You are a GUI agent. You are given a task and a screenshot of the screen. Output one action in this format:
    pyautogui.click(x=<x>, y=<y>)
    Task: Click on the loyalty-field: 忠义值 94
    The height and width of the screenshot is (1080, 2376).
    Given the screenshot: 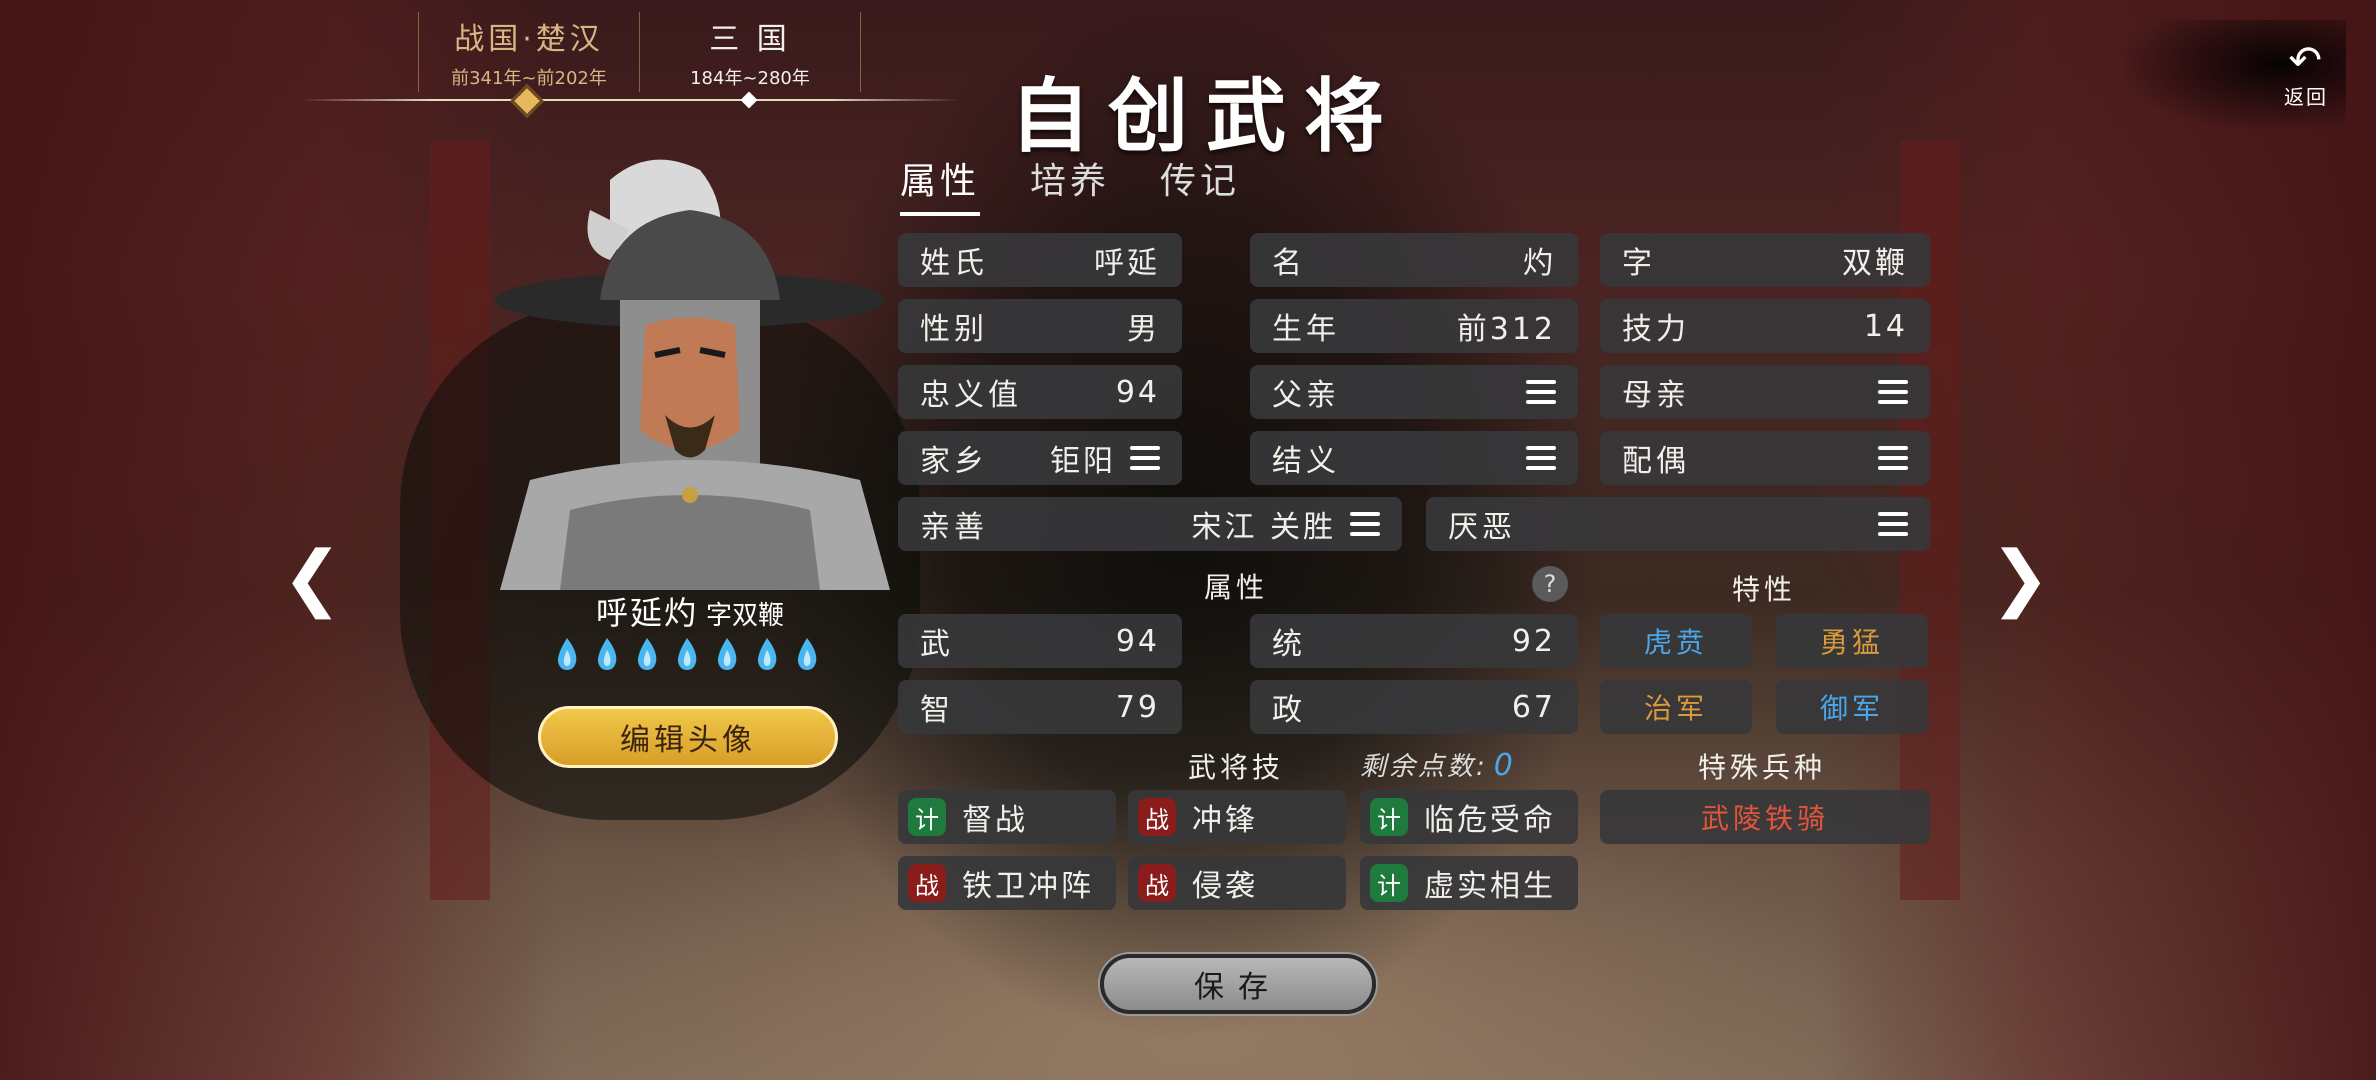 What is the action you would take?
    pyautogui.click(x=1040, y=392)
    